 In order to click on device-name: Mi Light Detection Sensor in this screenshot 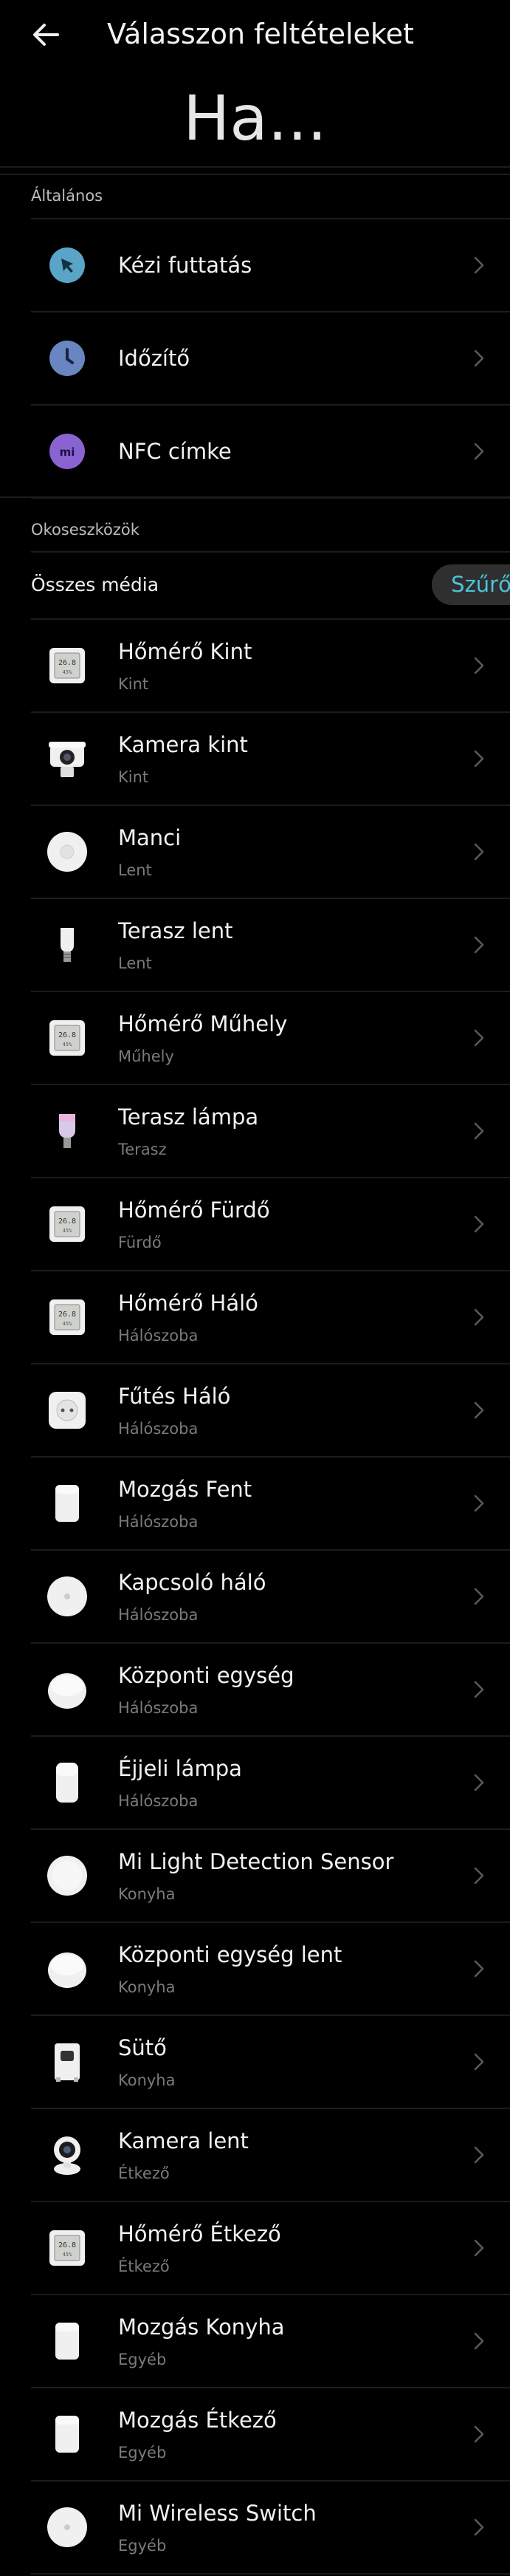, I will do `click(256, 1861)`.